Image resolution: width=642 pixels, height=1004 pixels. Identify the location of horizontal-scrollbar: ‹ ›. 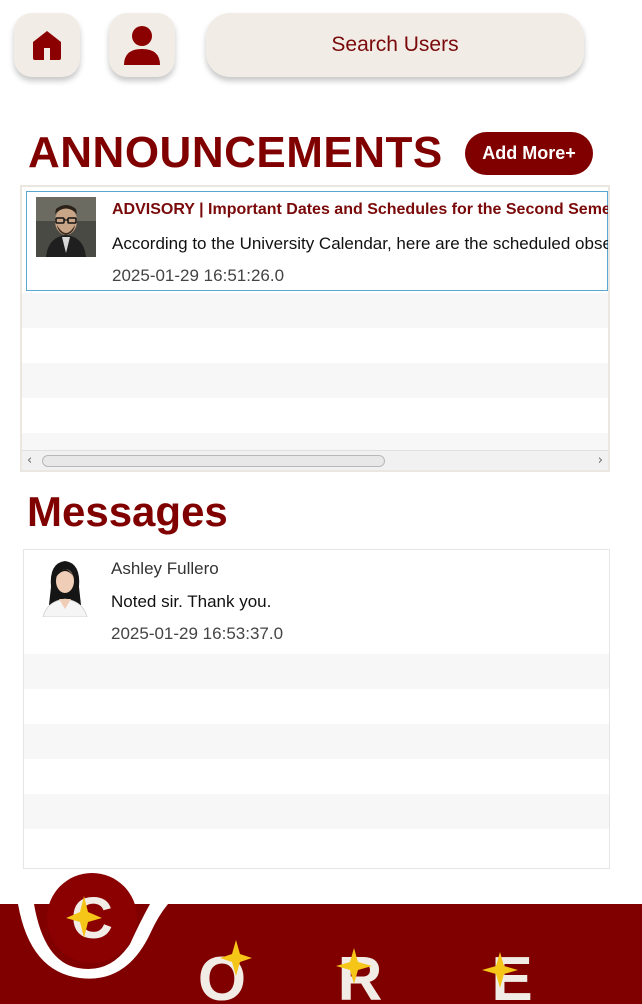
(315, 460).